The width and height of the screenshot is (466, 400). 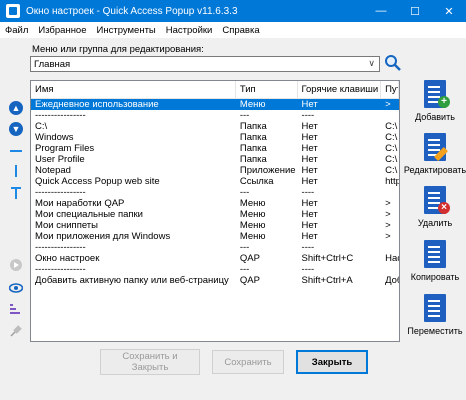 What do you see at coordinates (97, 104) in the screenshot?
I see `row-name: Ежедневное использование` at bounding box center [97, 104].